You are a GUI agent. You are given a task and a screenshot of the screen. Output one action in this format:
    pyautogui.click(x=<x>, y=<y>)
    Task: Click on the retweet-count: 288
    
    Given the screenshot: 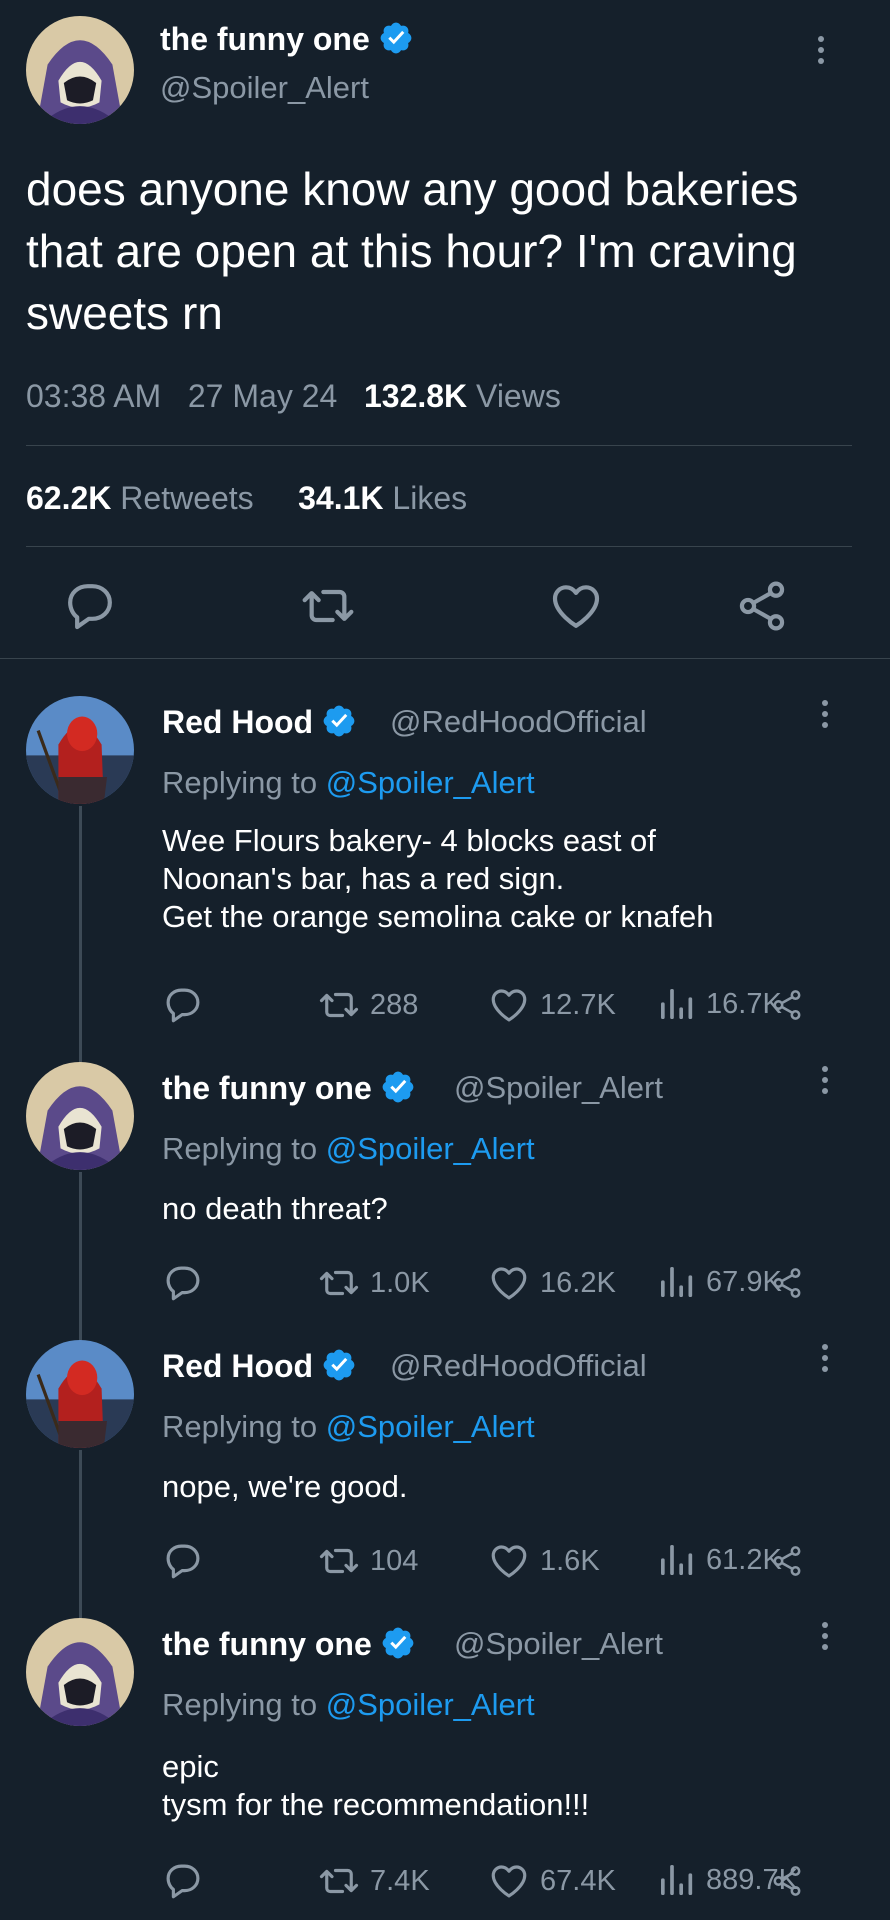 What is the action you would take?
    pyautogui.click(x=394, y=1004)
    